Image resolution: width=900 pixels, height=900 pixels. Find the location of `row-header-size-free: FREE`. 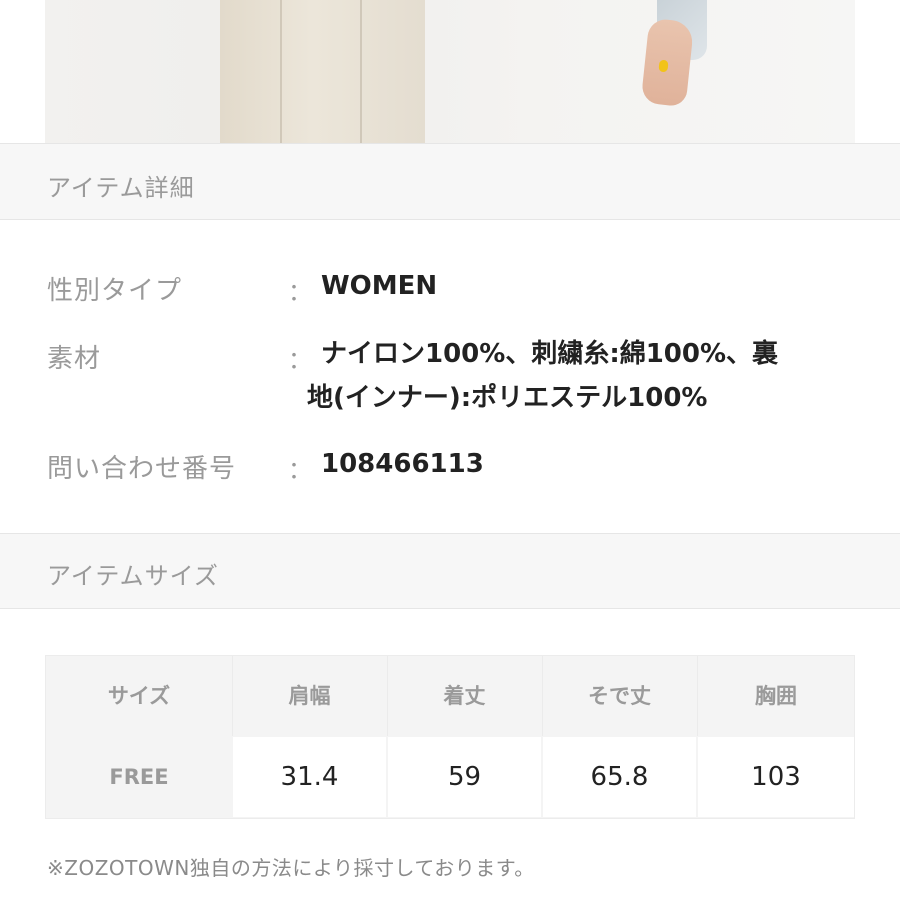

row-header-size-free: FREE is located at coordinates (139, 777).